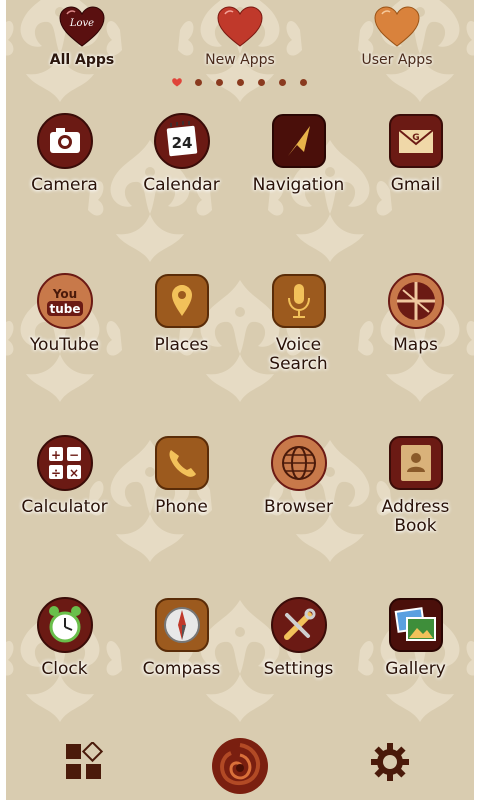 The width and height of the screenshot is (480, 800). I want to click on maps-icon, so click(415, 301).